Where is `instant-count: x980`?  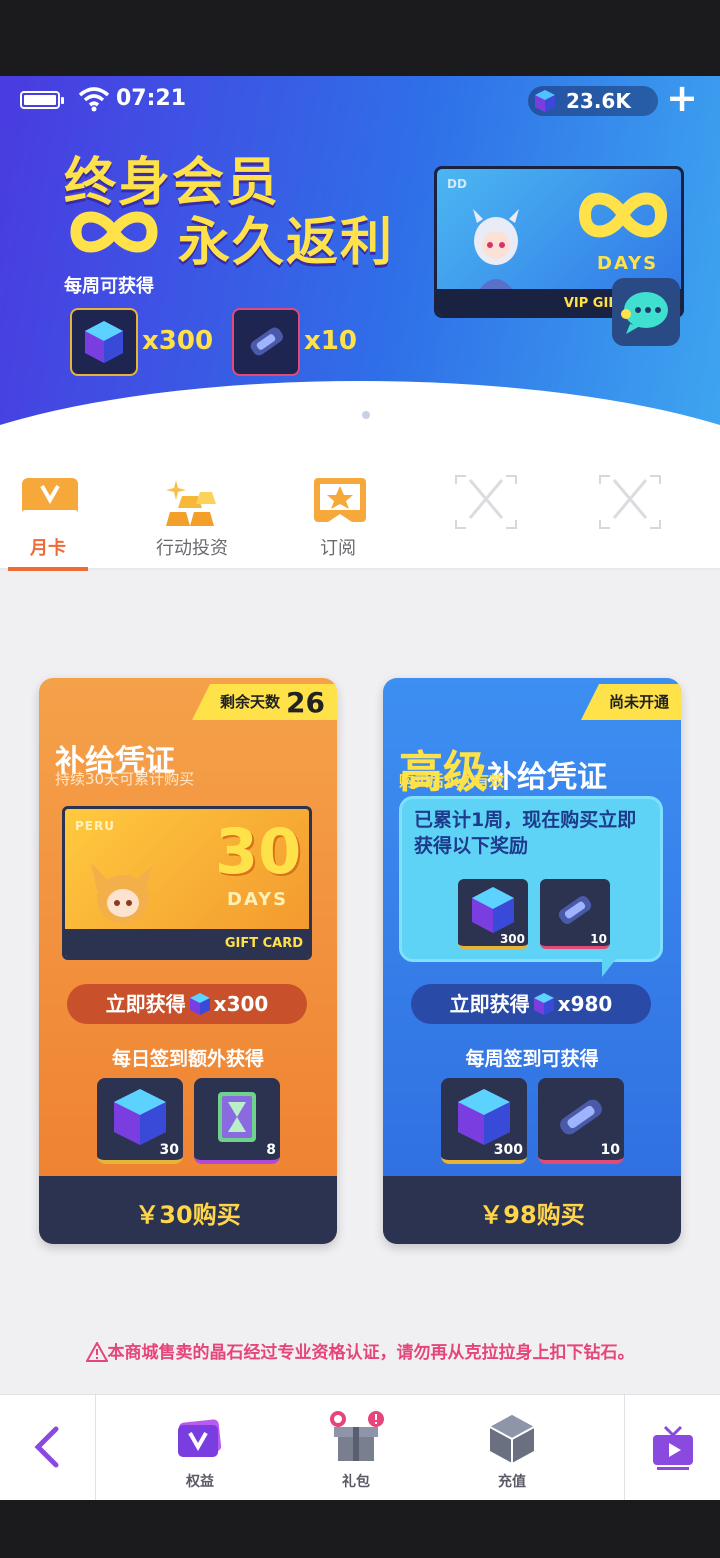
instant-count: x980 is located at coordinates (585, 1004).